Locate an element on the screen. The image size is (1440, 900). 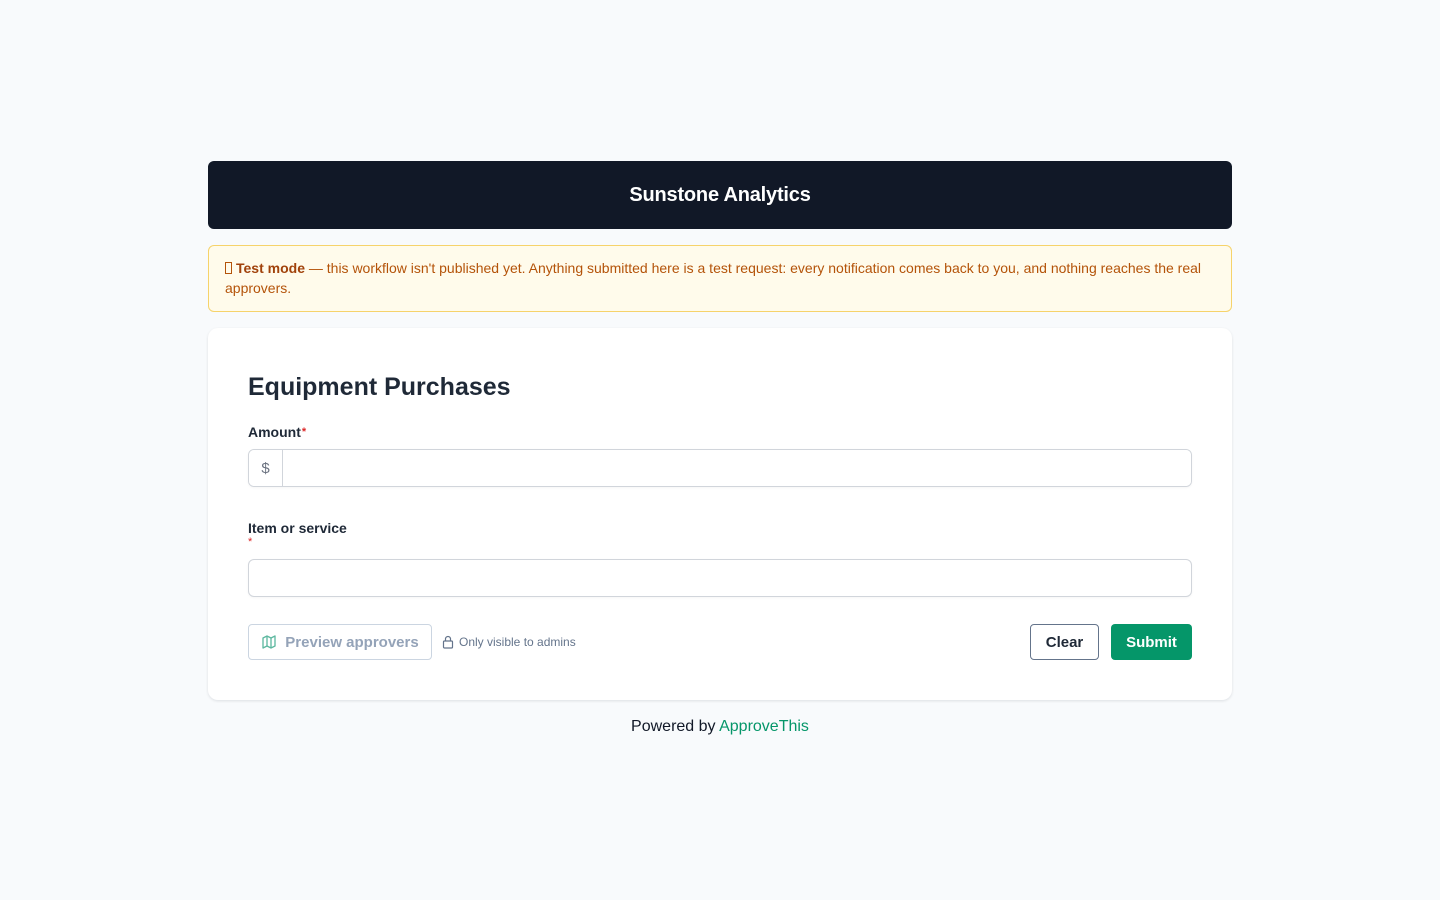
preview-approvers-button: Preview approvers is located at coordinates (340, 642).